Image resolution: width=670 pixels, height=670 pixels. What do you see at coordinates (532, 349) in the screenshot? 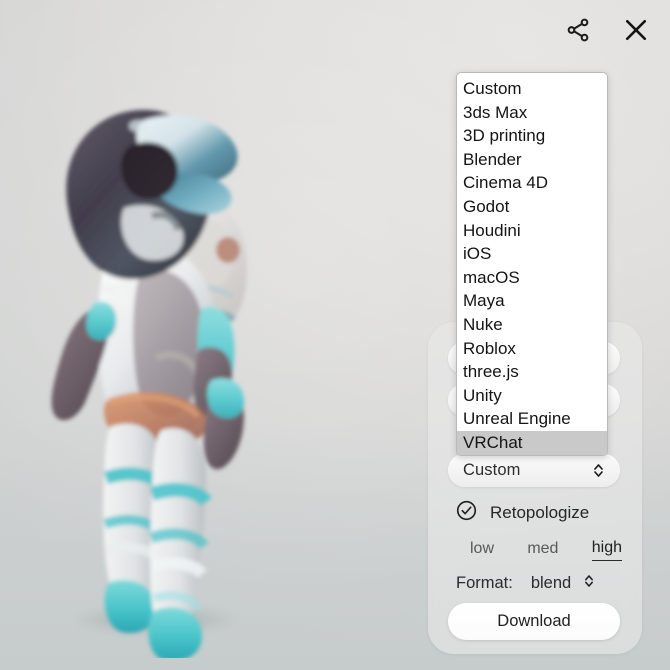
I see `dropdown-option: Roblox` at bounding box center [532, 349].